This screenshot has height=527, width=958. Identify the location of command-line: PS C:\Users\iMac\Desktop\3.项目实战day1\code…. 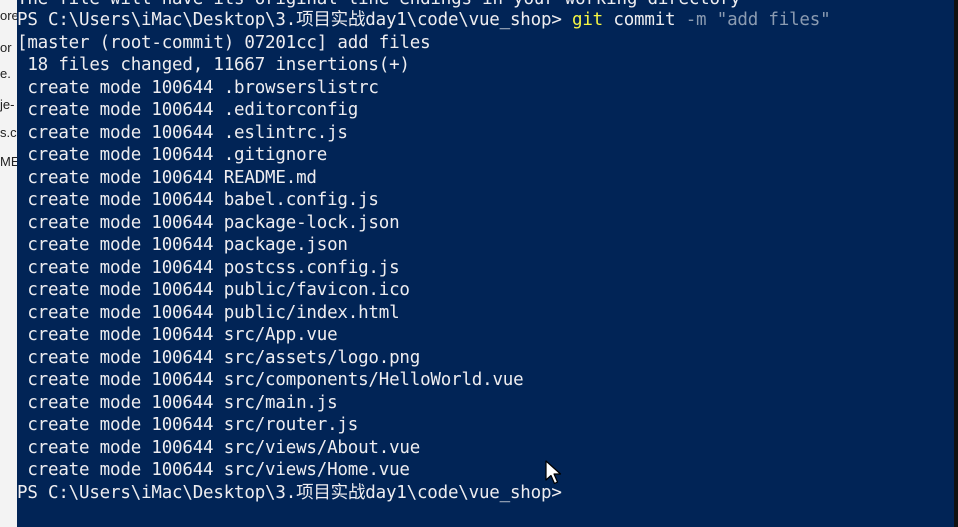
(424, 20).